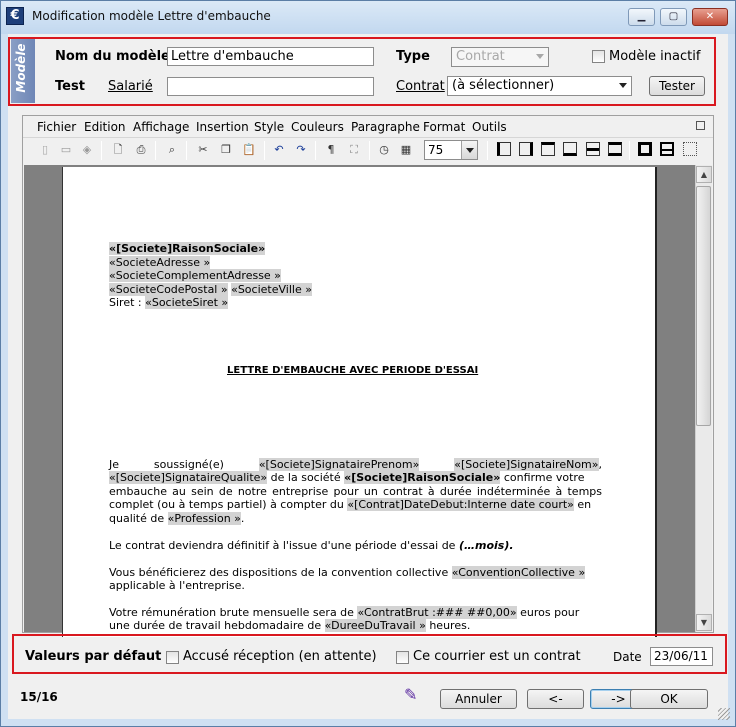 Image resolution: width=736 pixels, height=727 pixels. What do you see at coordinates (354, 150) in the screenshot?
I see `frame-icon: ⛶` at bounding box center [354, 150].